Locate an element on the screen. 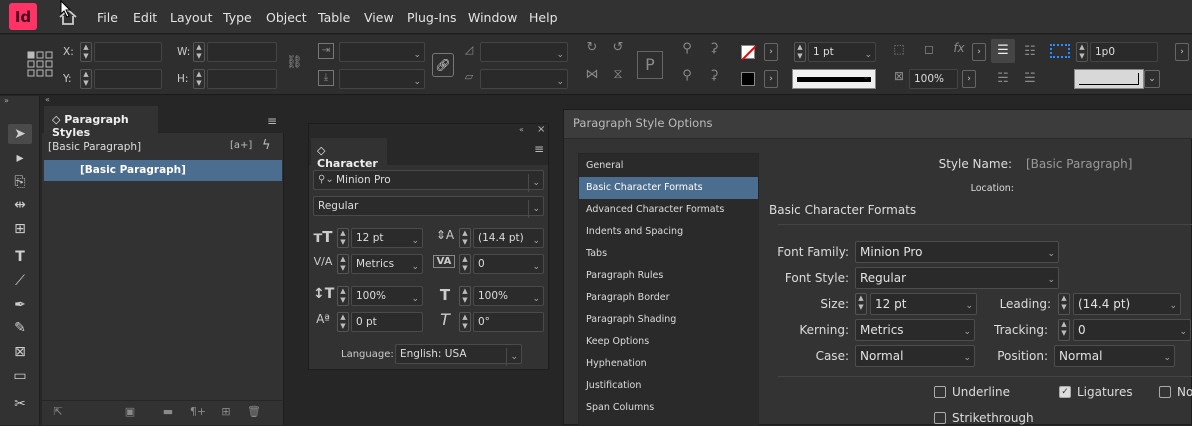 Image resolution: width=1192 pixels, height=426 pixels. gap-field: 1p0 is located at coordinates (1124, 52).